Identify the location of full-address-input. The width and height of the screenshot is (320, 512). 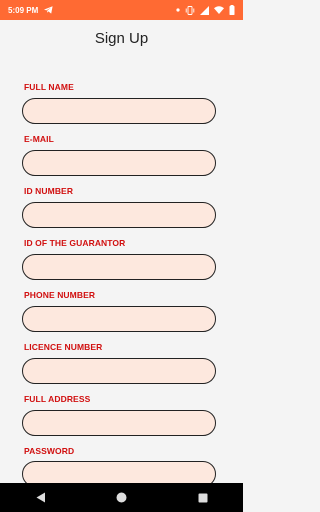
(119, 423).